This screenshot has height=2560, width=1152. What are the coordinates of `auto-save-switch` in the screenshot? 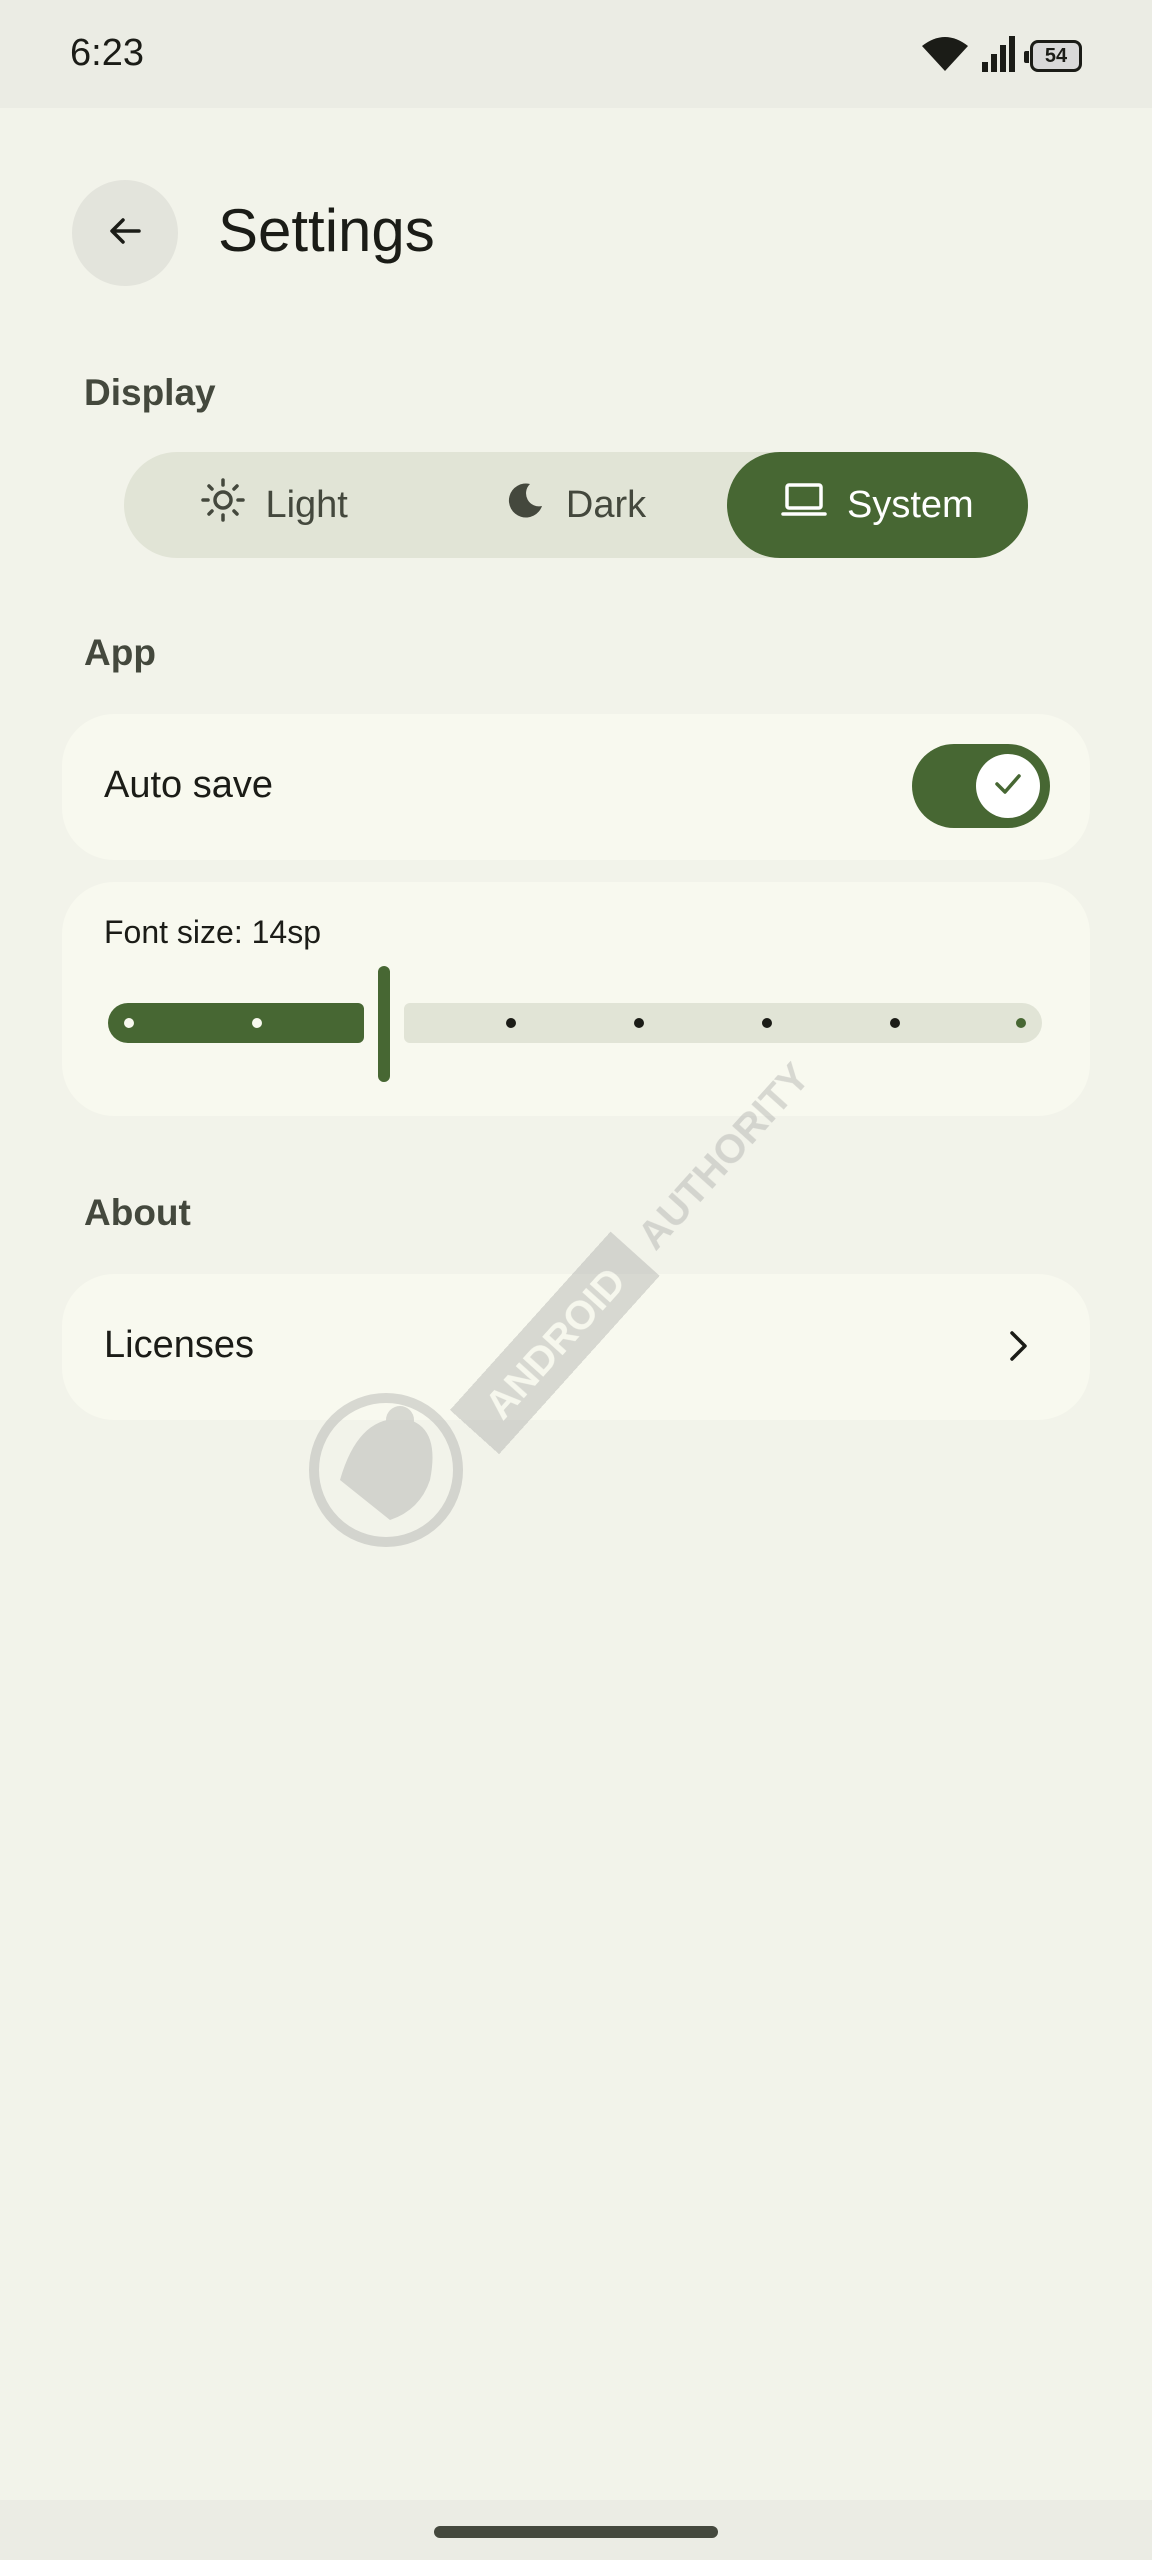 It's located at (981, 786).